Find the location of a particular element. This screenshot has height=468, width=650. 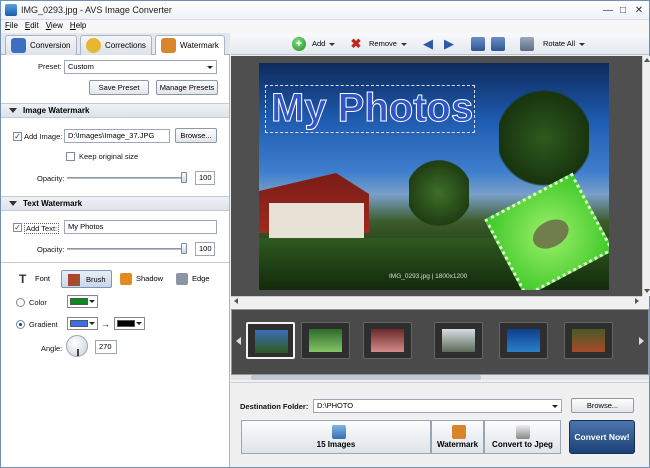

add-image-label: Add Image: is located at coordinates (43, 136).